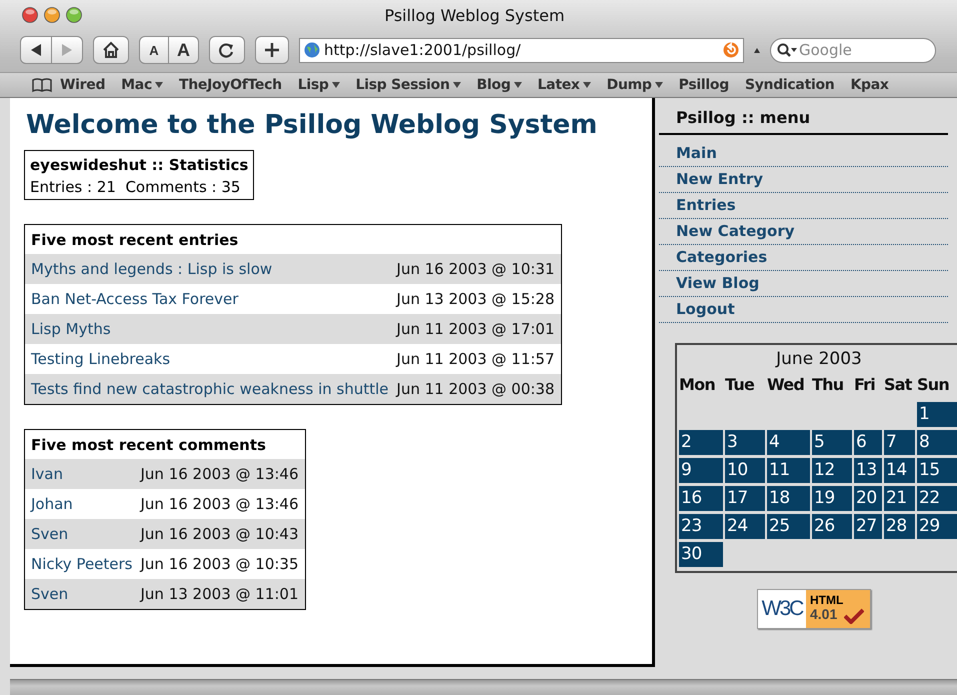 This screenshot has width=957, height=695. I want to click on address-field: http://slave1:2001/psillog/, so click(521, 50).